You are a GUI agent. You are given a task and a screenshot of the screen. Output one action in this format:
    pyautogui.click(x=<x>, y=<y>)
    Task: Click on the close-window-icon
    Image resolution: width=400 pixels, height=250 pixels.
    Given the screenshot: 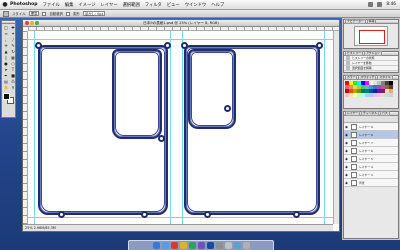 What is the action you would take?
    pyautogui.click(x=27, y=23)
    